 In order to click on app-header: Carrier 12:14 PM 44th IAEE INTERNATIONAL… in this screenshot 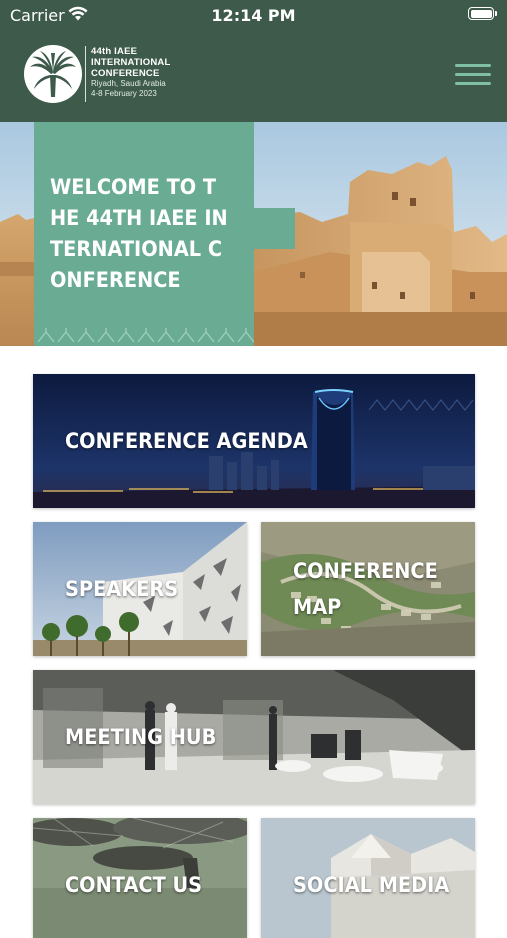, I will do `click(253, 61)`.